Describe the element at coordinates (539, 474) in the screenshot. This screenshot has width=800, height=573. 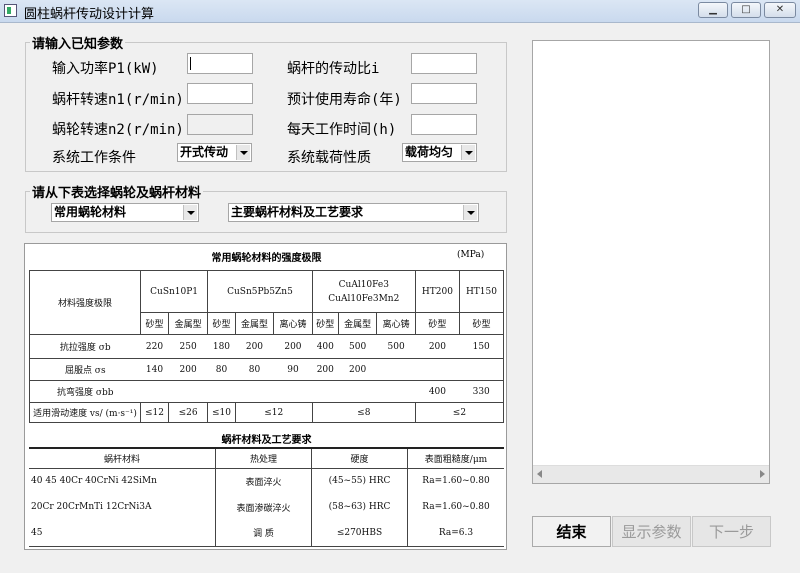
I see `scroll-left-icon` at that location.